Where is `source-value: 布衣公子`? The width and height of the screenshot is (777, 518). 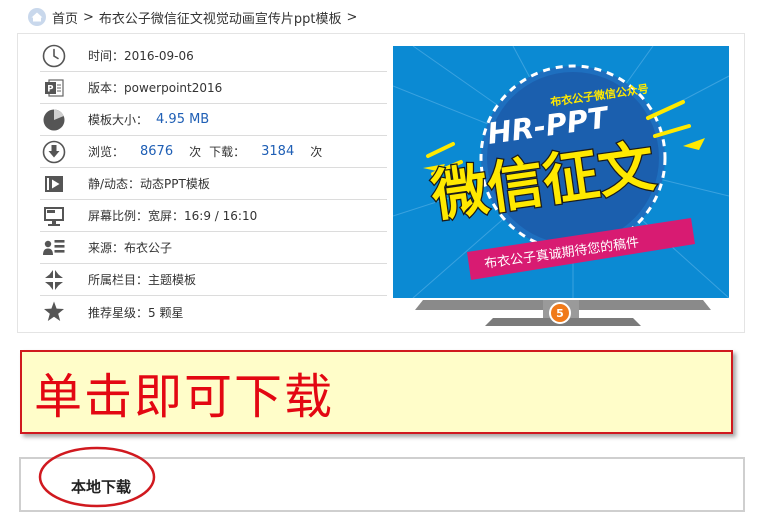 source-value: 布衣公子 is located at coordinates (148, 248).